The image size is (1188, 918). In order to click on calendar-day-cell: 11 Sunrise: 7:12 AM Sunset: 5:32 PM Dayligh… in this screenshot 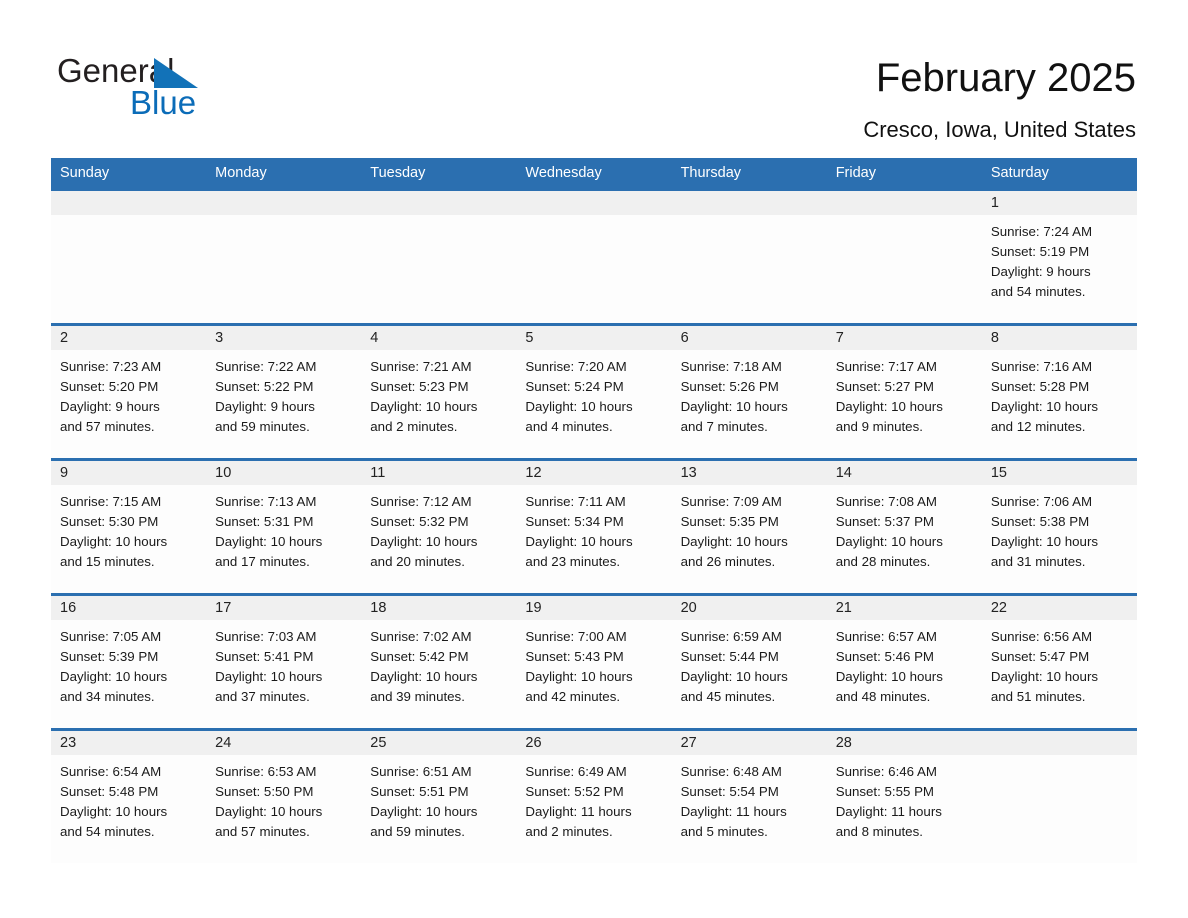, I will do `click(439, 526)`.